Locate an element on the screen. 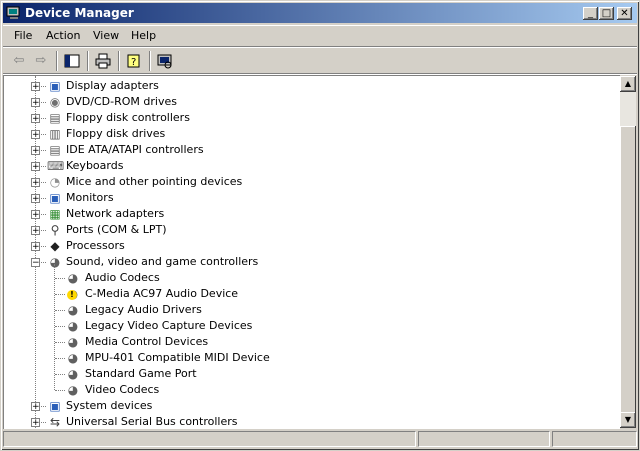 The width and height of the screenshot is (640, 451). scrollbar-thumb is located at coordinates (628, 276).